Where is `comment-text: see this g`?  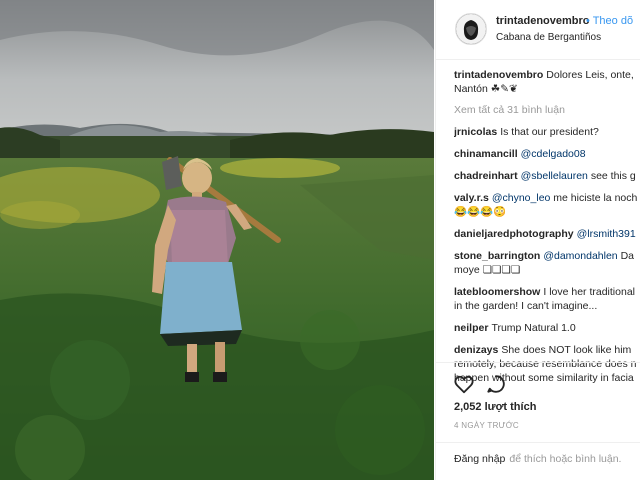 comment-text: see this g is located at coordinates (613, 176).